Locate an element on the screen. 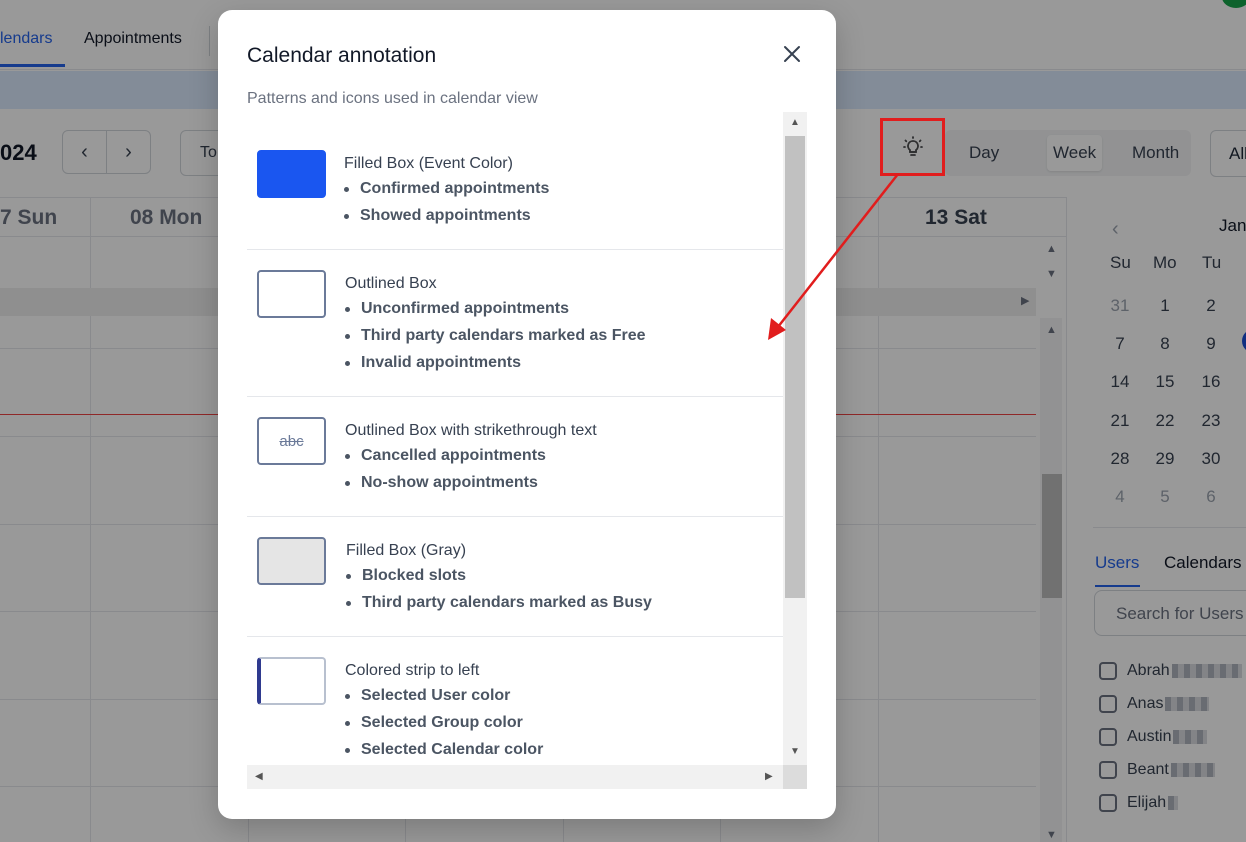 The width and height of the screenshot is (1246, 842). filled-event-color-swatch is located at coordinates (291, 174).